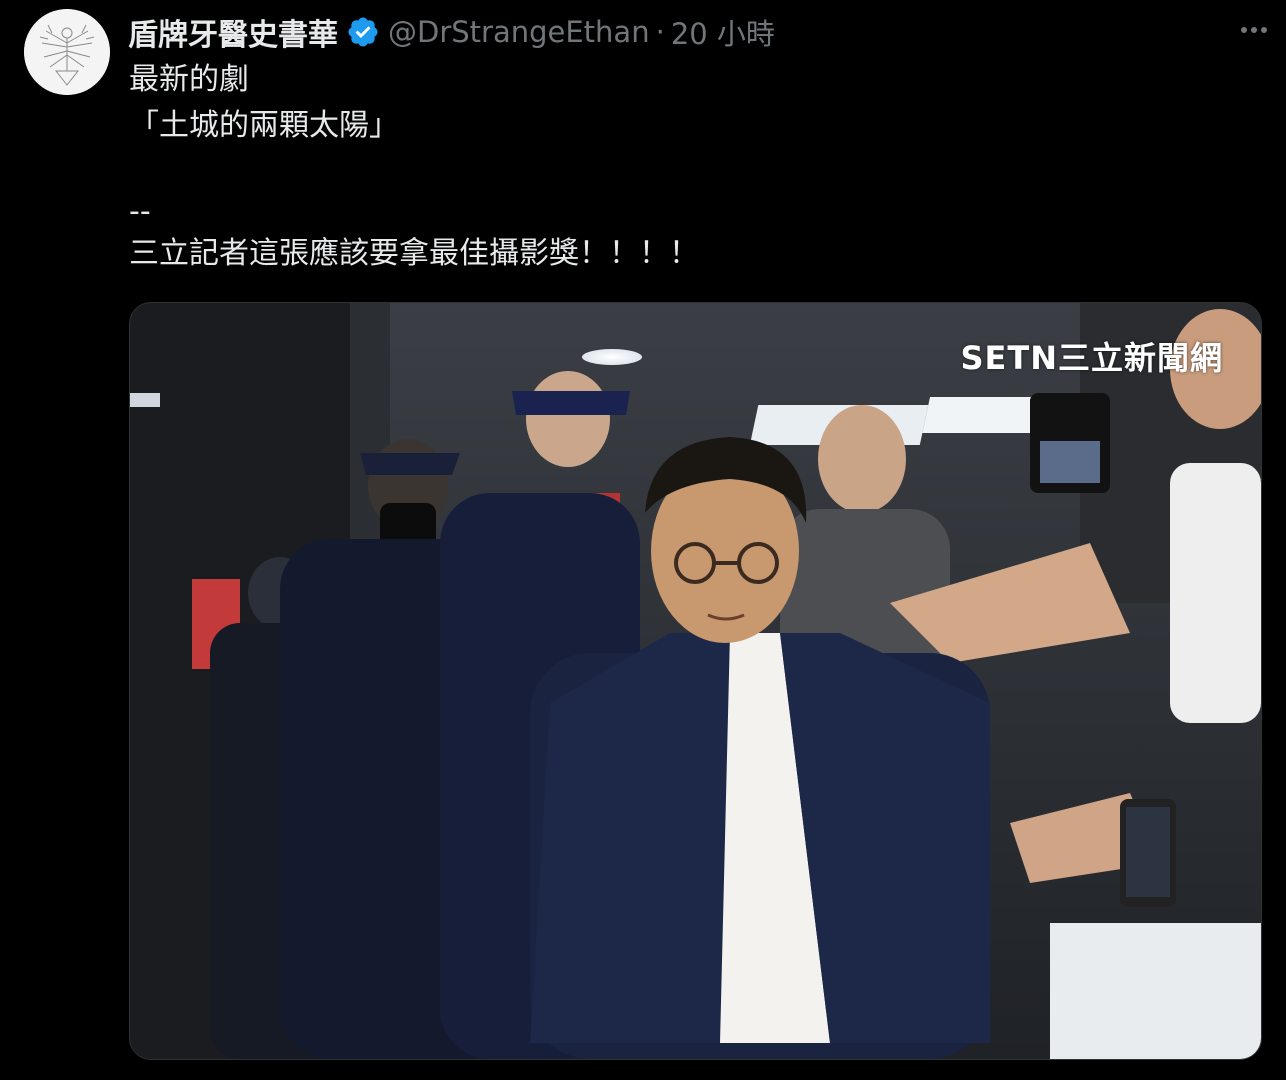  What do you see at coordinates (414, 253) in the screenshot?
I see `tweet-text-line: 三立記者這張應該要拿最佳攝影獎！！！！` at bounding box center [414, 253].